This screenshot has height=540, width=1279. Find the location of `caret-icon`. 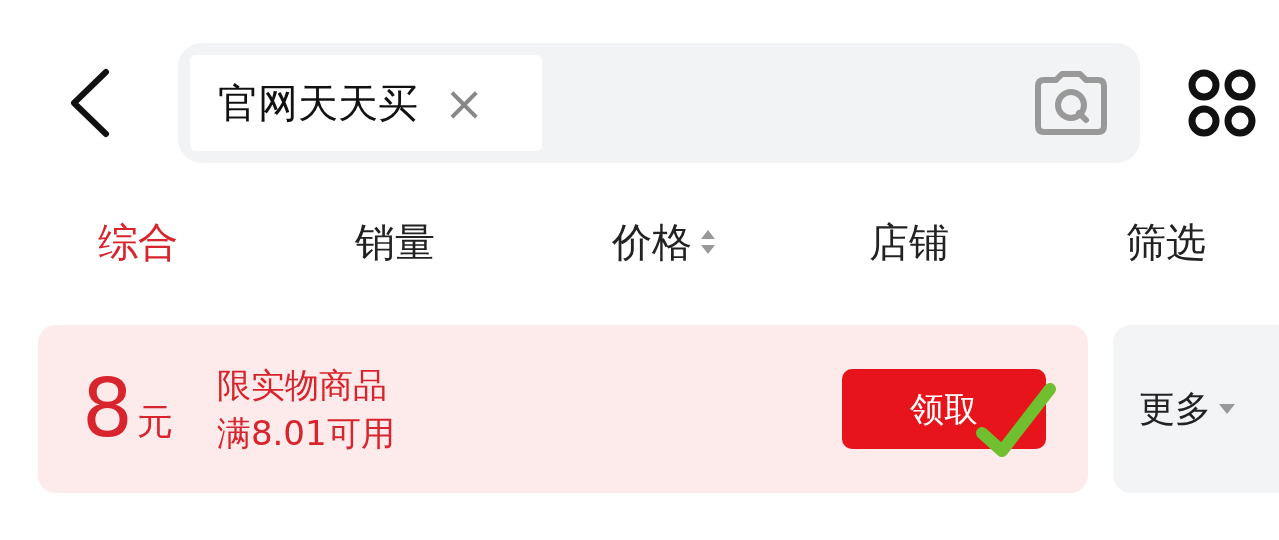

caret-icon is located at coordinates (1227, 409).